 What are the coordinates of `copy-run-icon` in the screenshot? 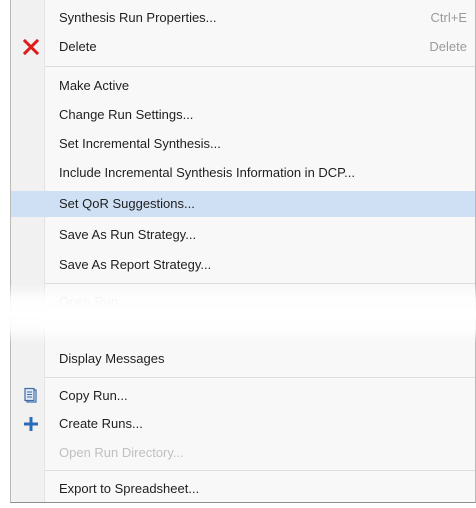 It's located at (31, 396).